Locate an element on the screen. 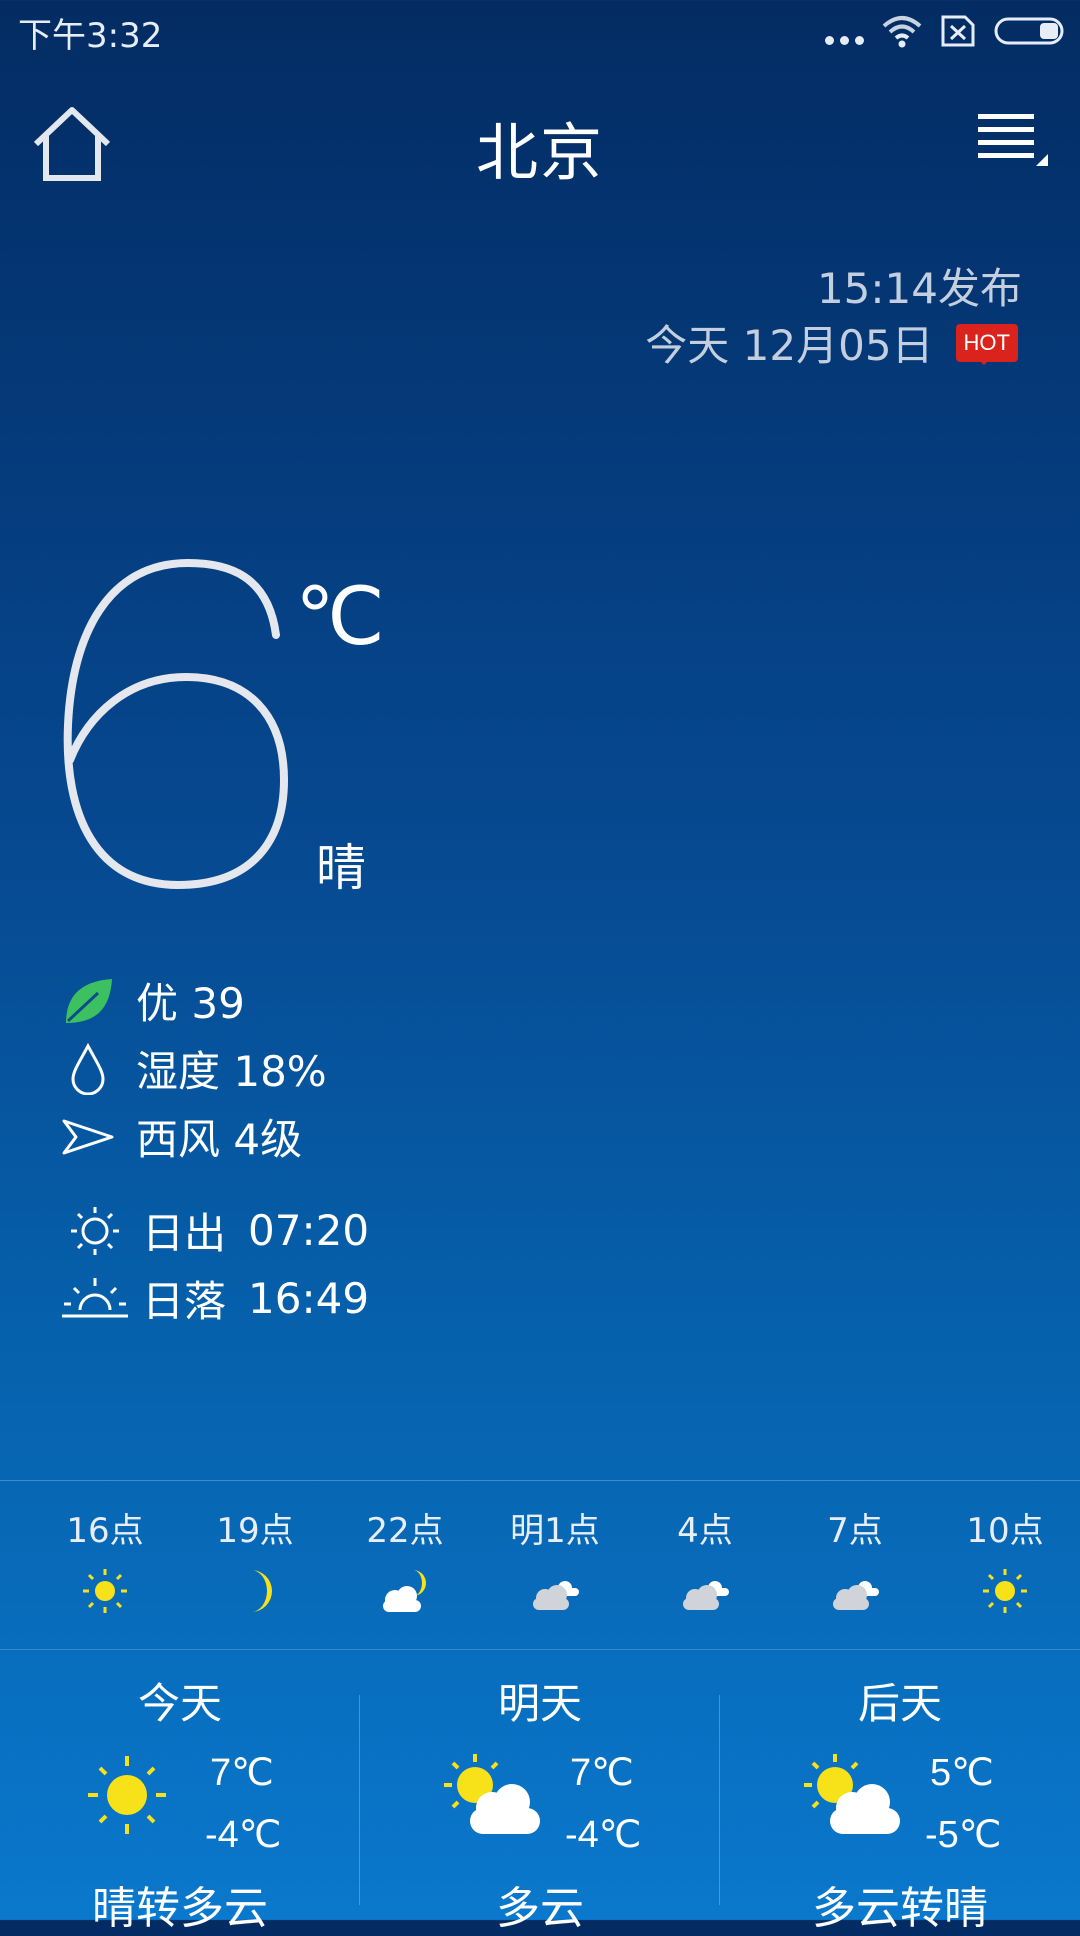 The image size is (1080, 1936). hourly-forecast: 16点 19点 22点 明1点 4点 7点 10点 is located at coordinates (540, 1565).